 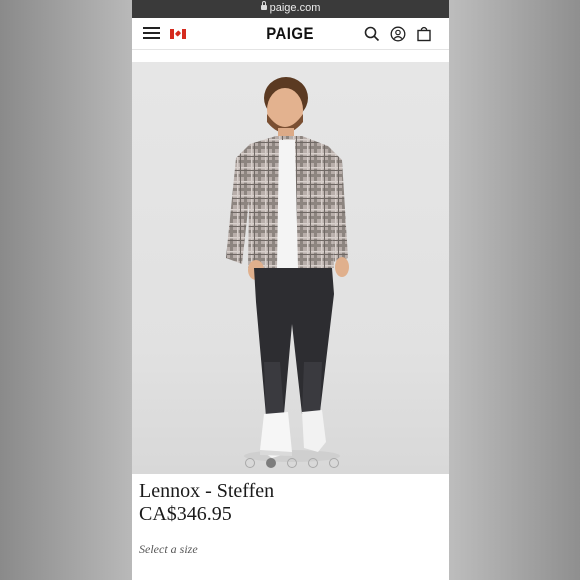 What do you see at coordinates (424, 34) in the screenshot?
I see `bag-icon` at bounding box center [424, 34].